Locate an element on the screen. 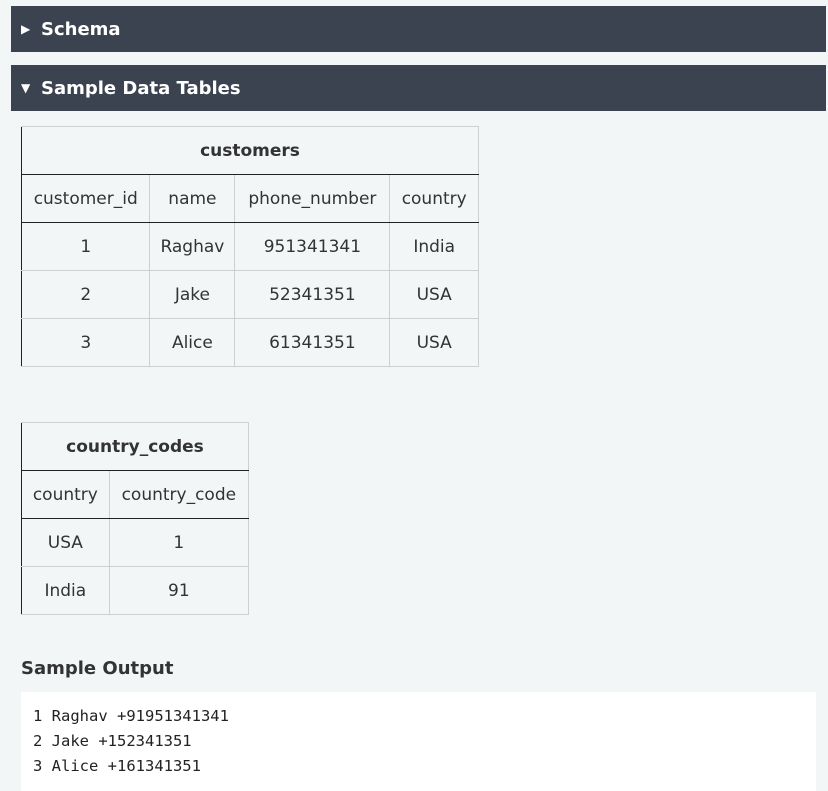  table-row: 2 Jake 52341351 USA is located at coordinates (250, 294).